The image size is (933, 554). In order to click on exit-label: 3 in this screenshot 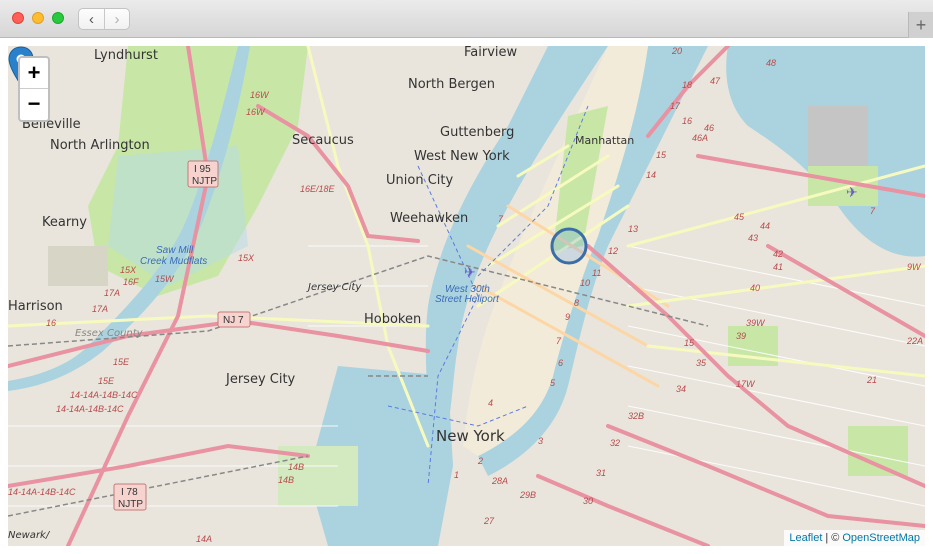, I will do `click(540, 441)`.